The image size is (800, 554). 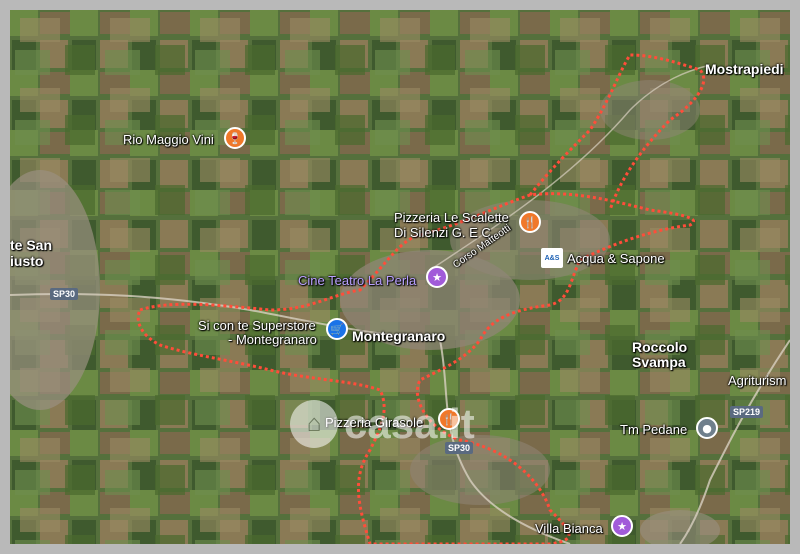 I want to click on place-label-mostrapiedi: Mostrapiedi, so click(x=744, y=69).